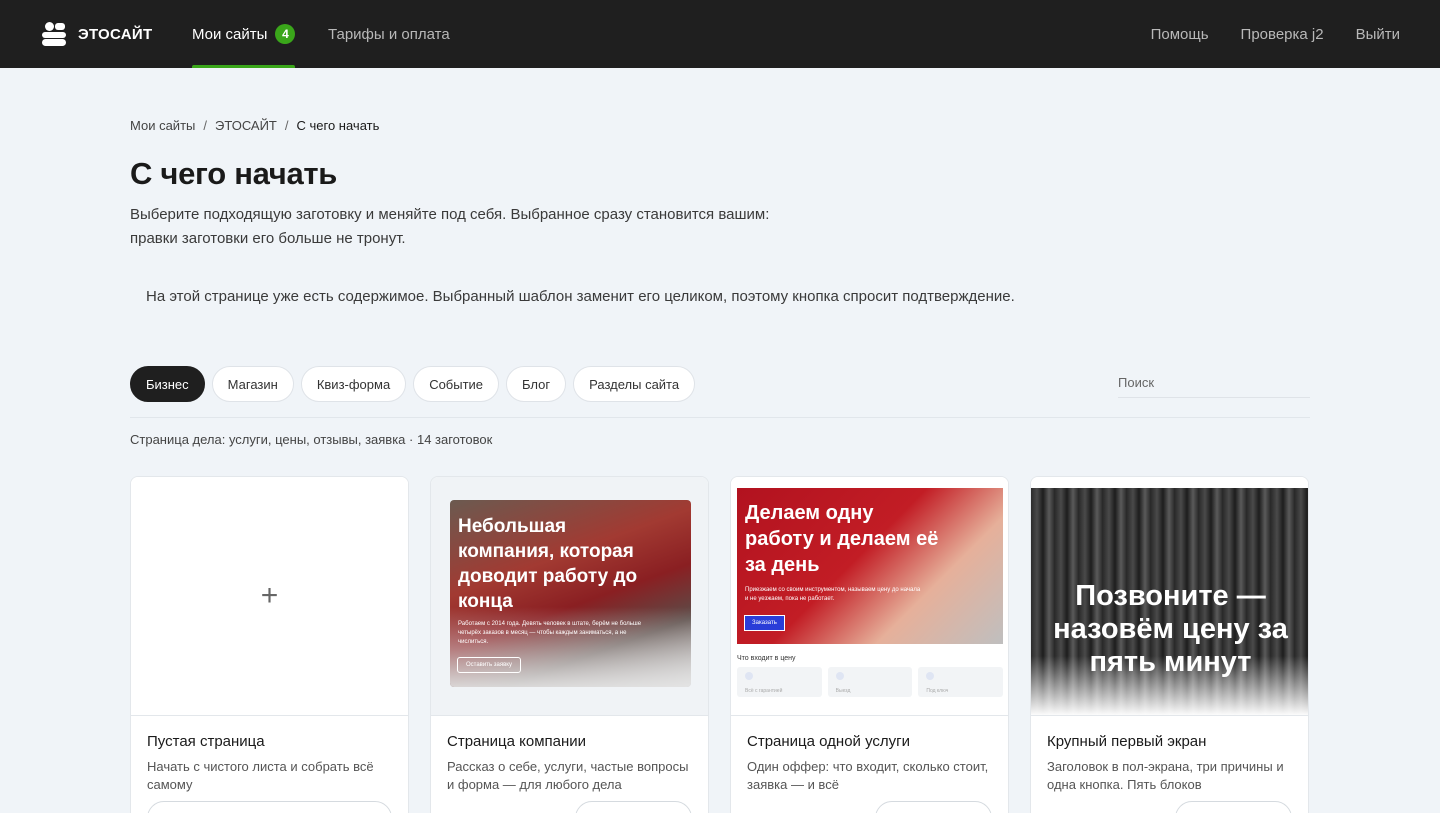  I want to click on nav-logout: Выйти, so click(1378, 34).